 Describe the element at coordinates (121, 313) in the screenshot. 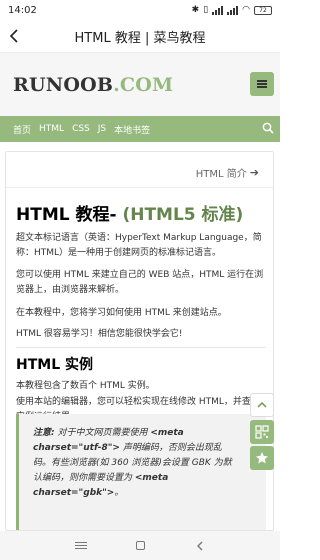

I see `paragraph-learn: 在本教程中，您将学习如何使用 HTML 来创建站点。` at that location.